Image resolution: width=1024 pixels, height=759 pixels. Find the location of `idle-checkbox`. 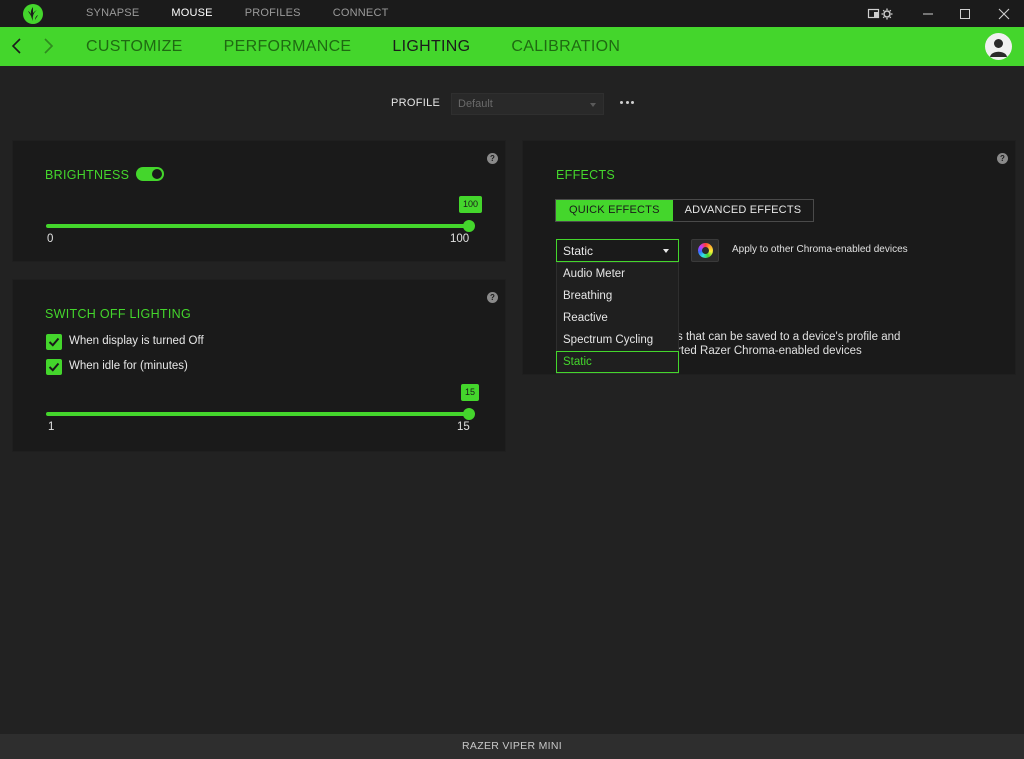

idle-checkbox is located at coordinates (54, 367).